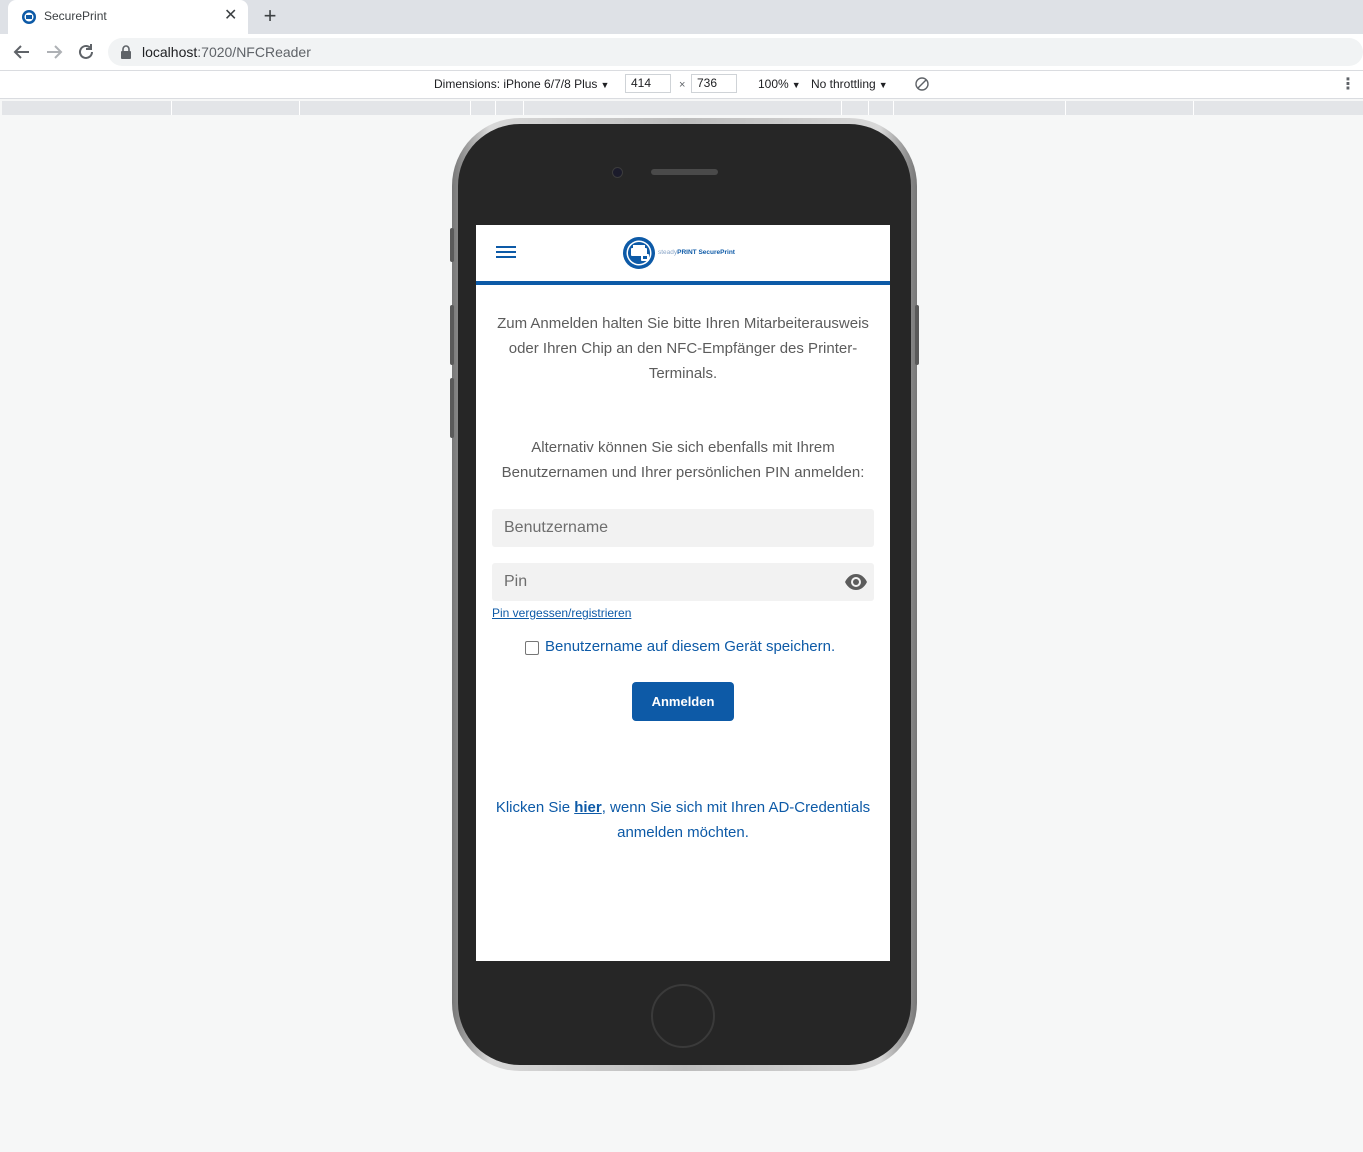  Describe the element at coordinates (735, 52) in the screenshot. I see `address-bar: localhost:7020/NFCReader` at that location.